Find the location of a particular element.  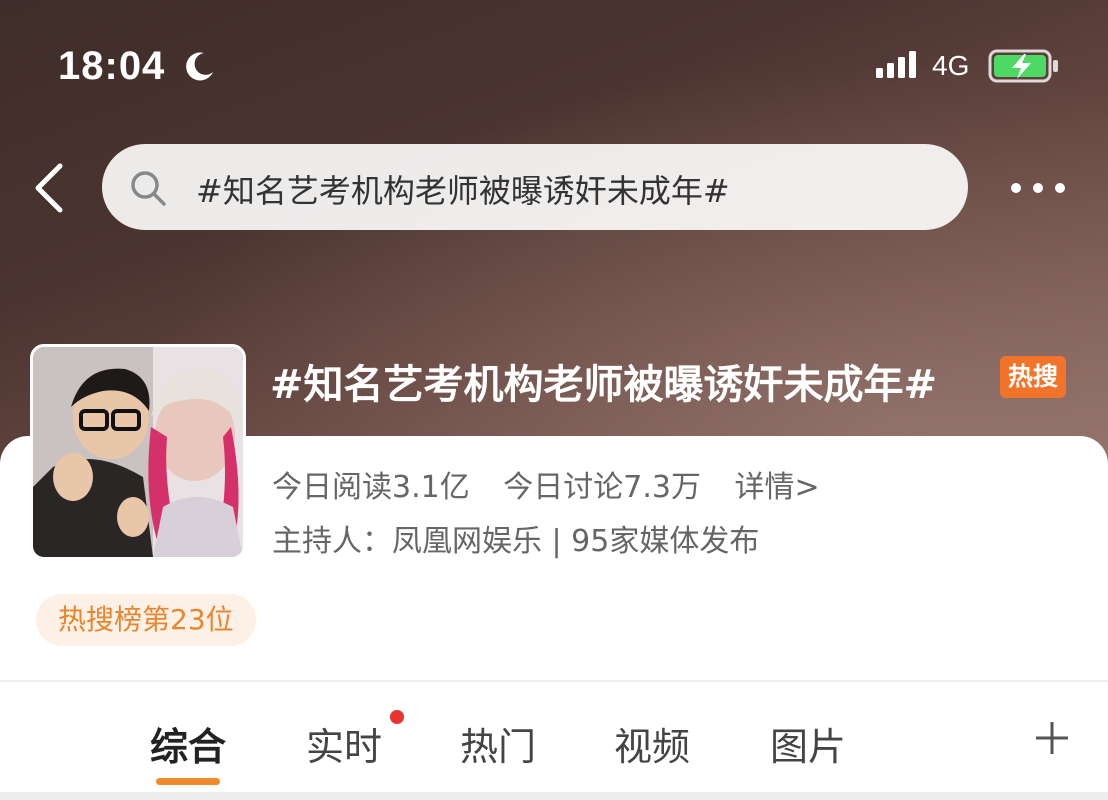

topic-thumbnail-image is located at coordinates (138, 452).